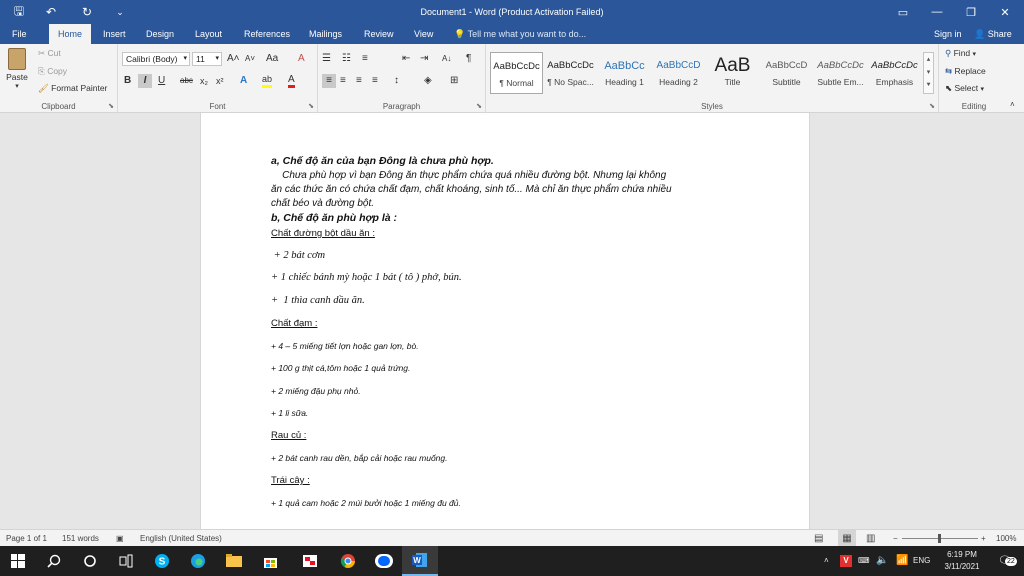 The height and width of the screenshot is (576, 1024). Describe the element at coordinates (160, 34) in the screenshot. I see `tab-design: Design` at that location.